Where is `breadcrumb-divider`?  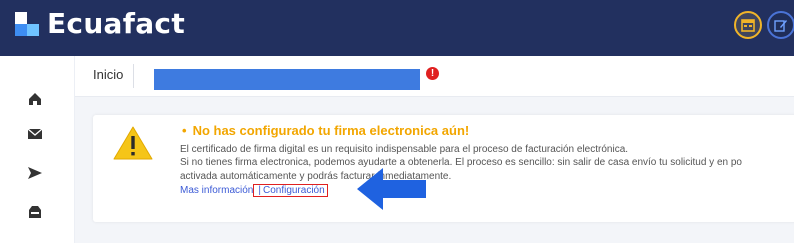 breadcrumb-divider is located at coordinates (133, 76).